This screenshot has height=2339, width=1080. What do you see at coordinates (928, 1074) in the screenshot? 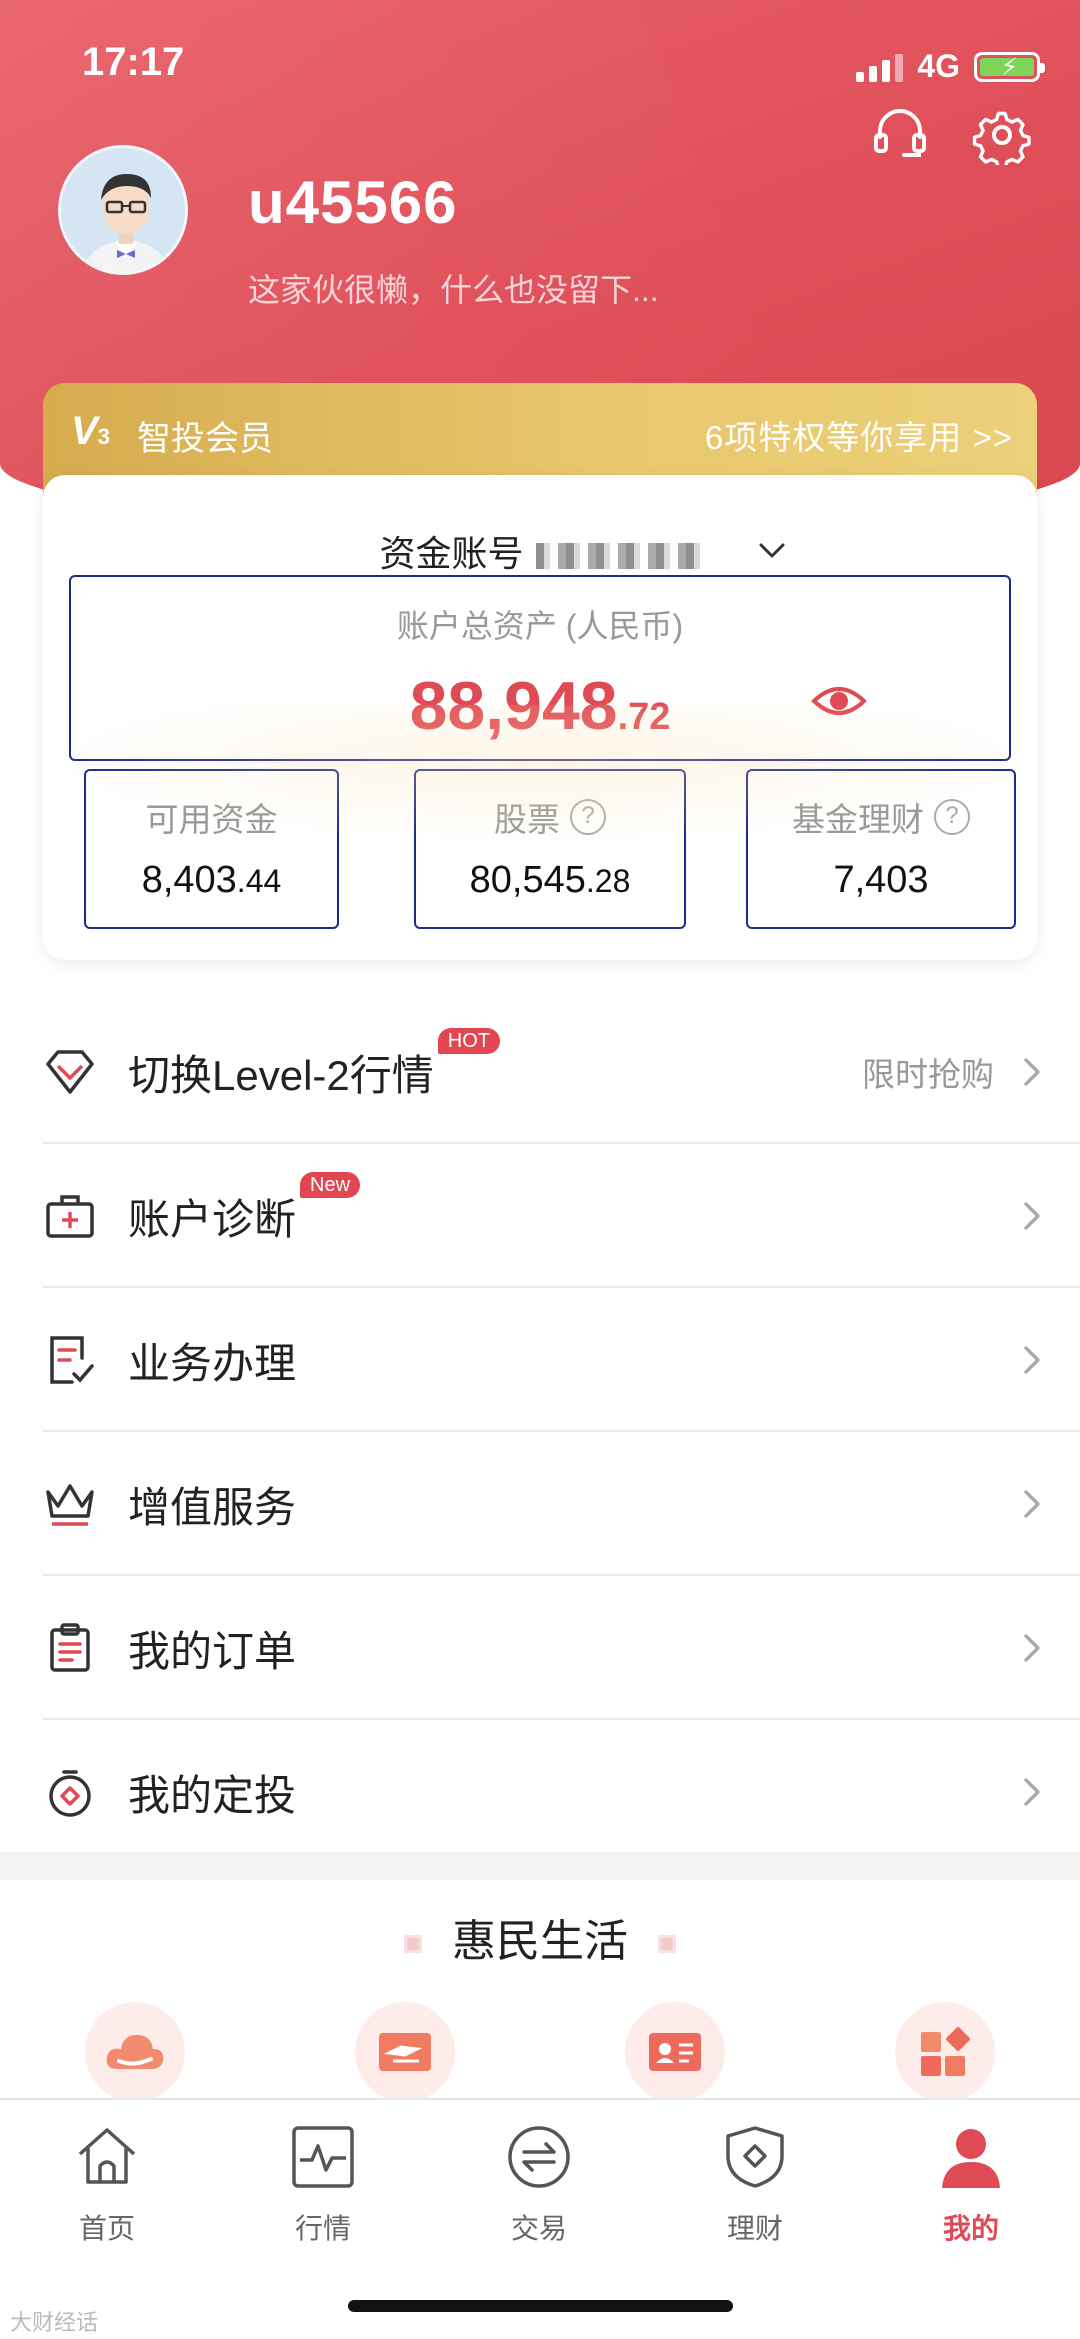
I see `menu-right-text: 限时抢购` at bounding box center [928, 1074].